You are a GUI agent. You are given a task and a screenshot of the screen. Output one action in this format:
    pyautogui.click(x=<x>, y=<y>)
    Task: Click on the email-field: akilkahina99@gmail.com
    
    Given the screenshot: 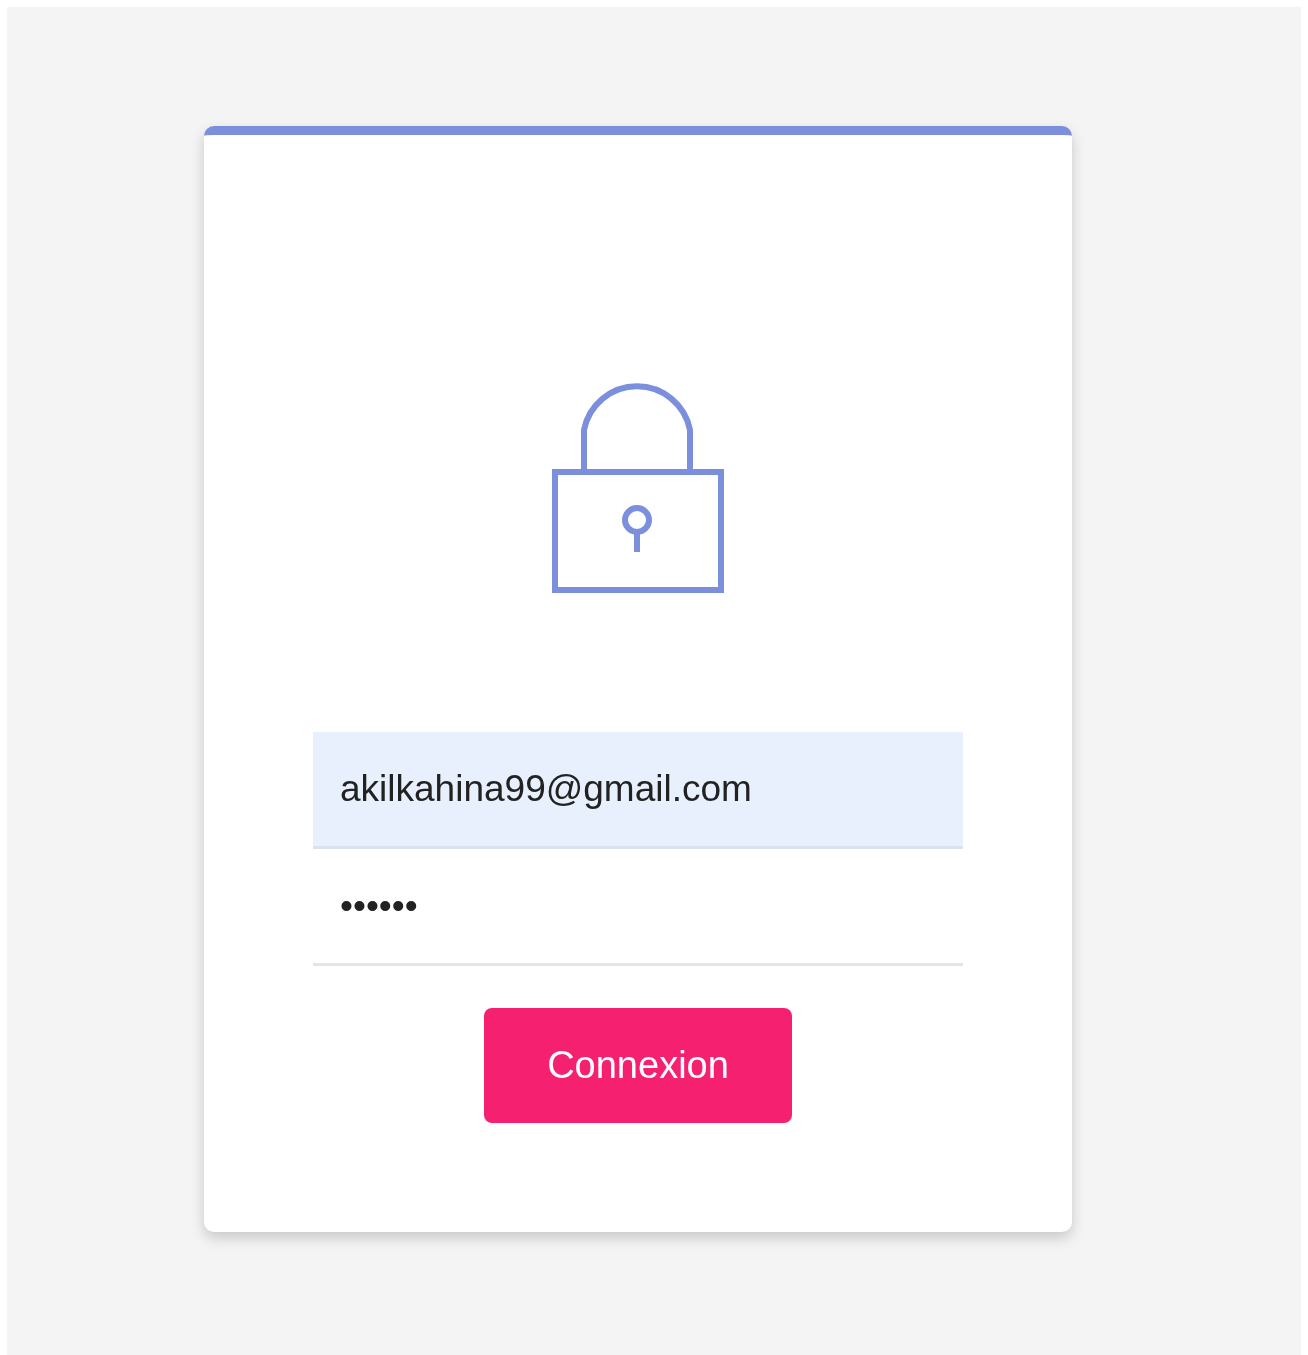 What is the action you would take?
    pyautogui.click(x=638, y=790)
    